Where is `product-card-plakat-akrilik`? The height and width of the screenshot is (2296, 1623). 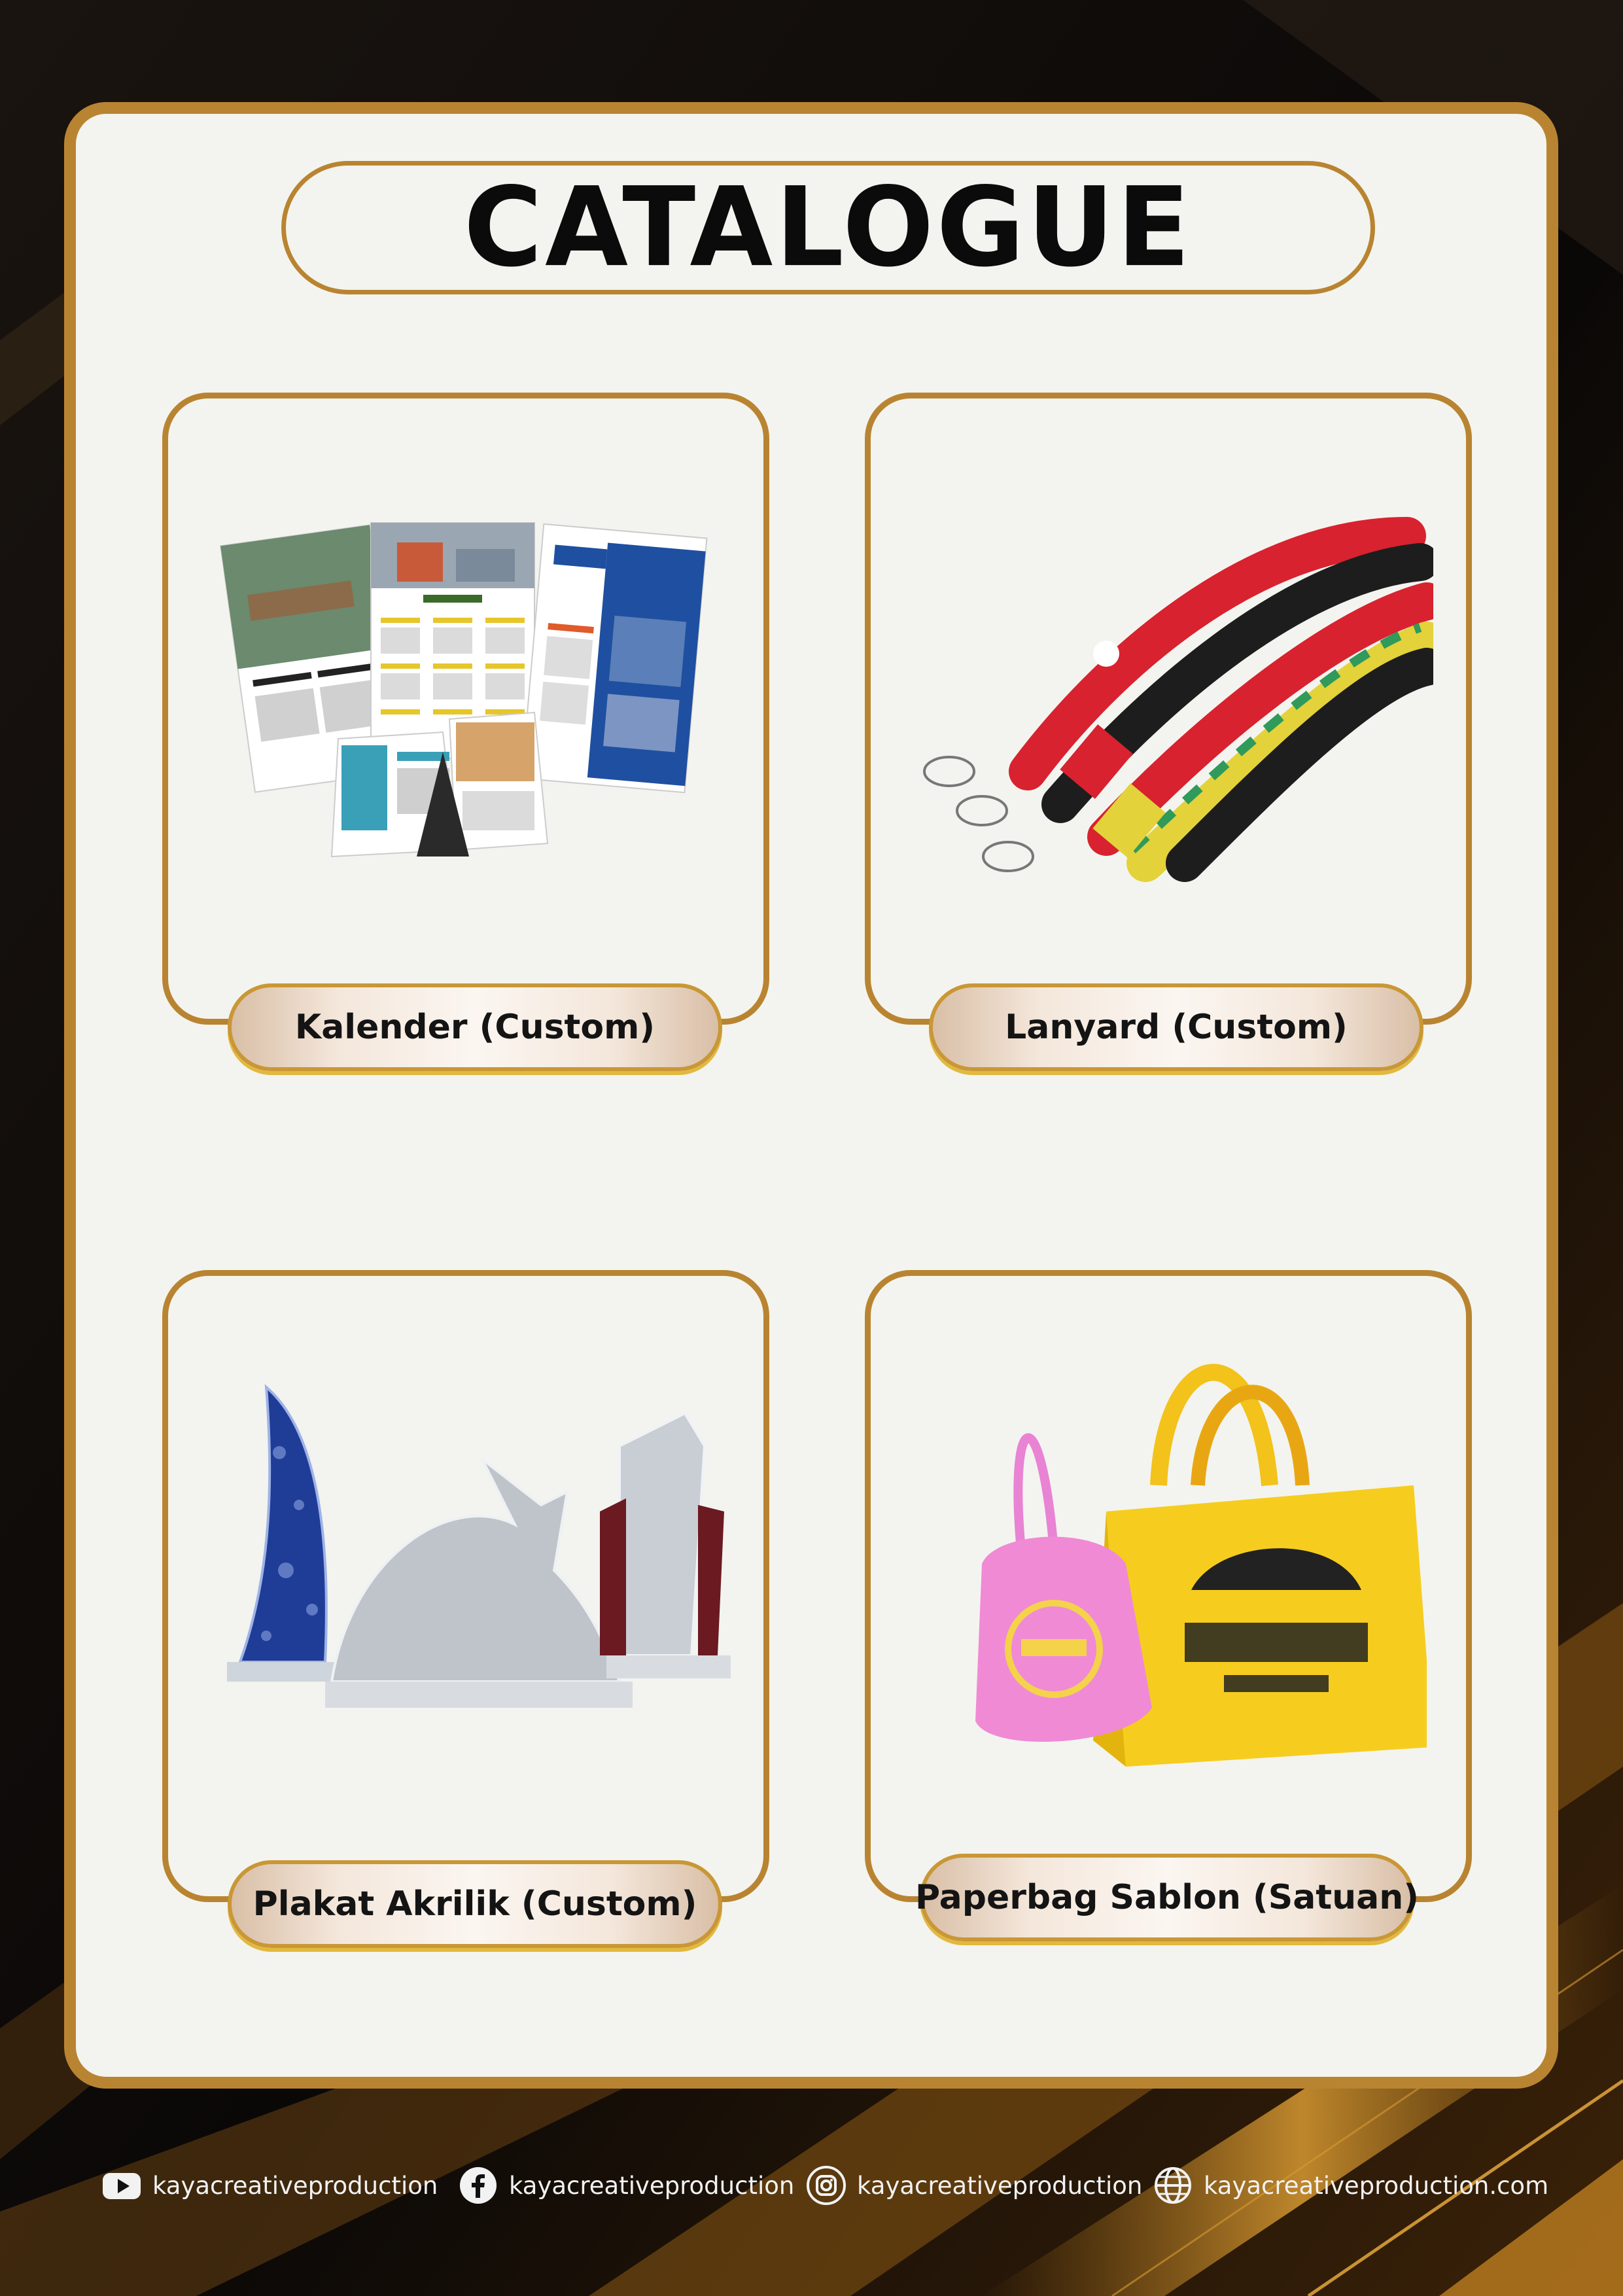
product-card-plakat-akrilik is located at coordinates (465, 1586).